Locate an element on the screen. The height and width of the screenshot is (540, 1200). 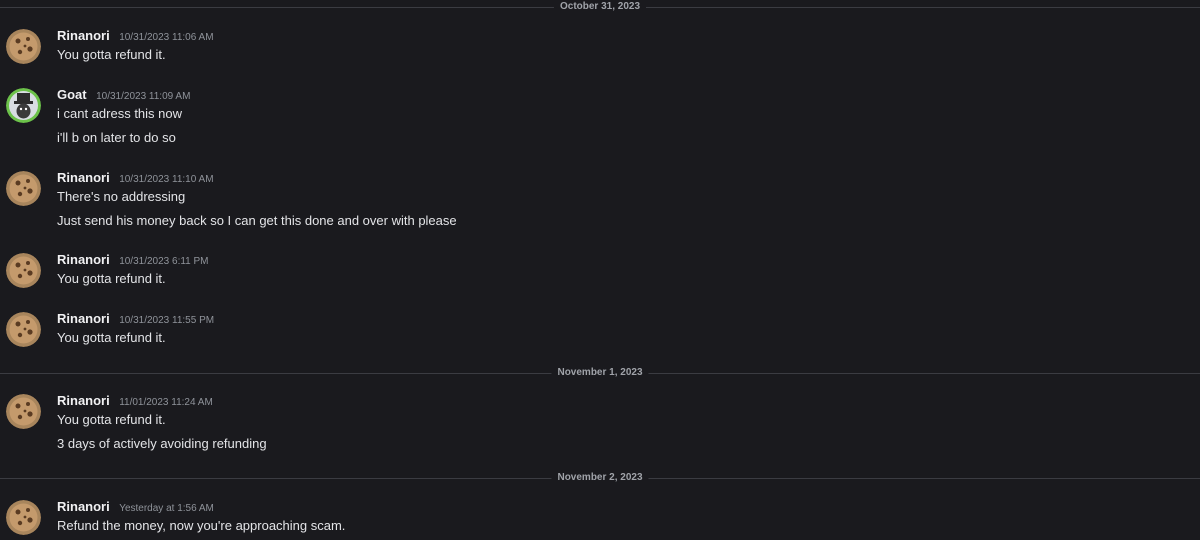
message-timestamp: 11/01/2023 11:24 AM is located at coordinates (166, 402).